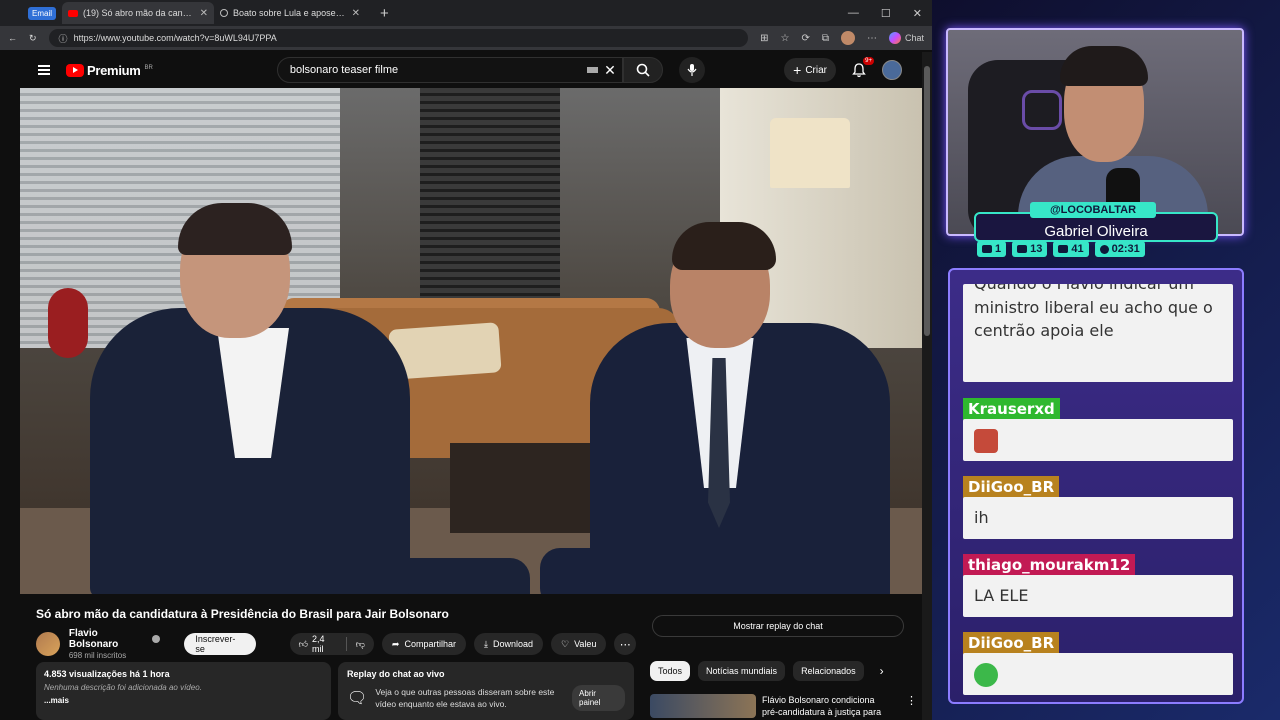  What do you see at coordinates (1077, 249) in the screenshot?
I see `stat-value: 41` at bounding box center [1077, 249].